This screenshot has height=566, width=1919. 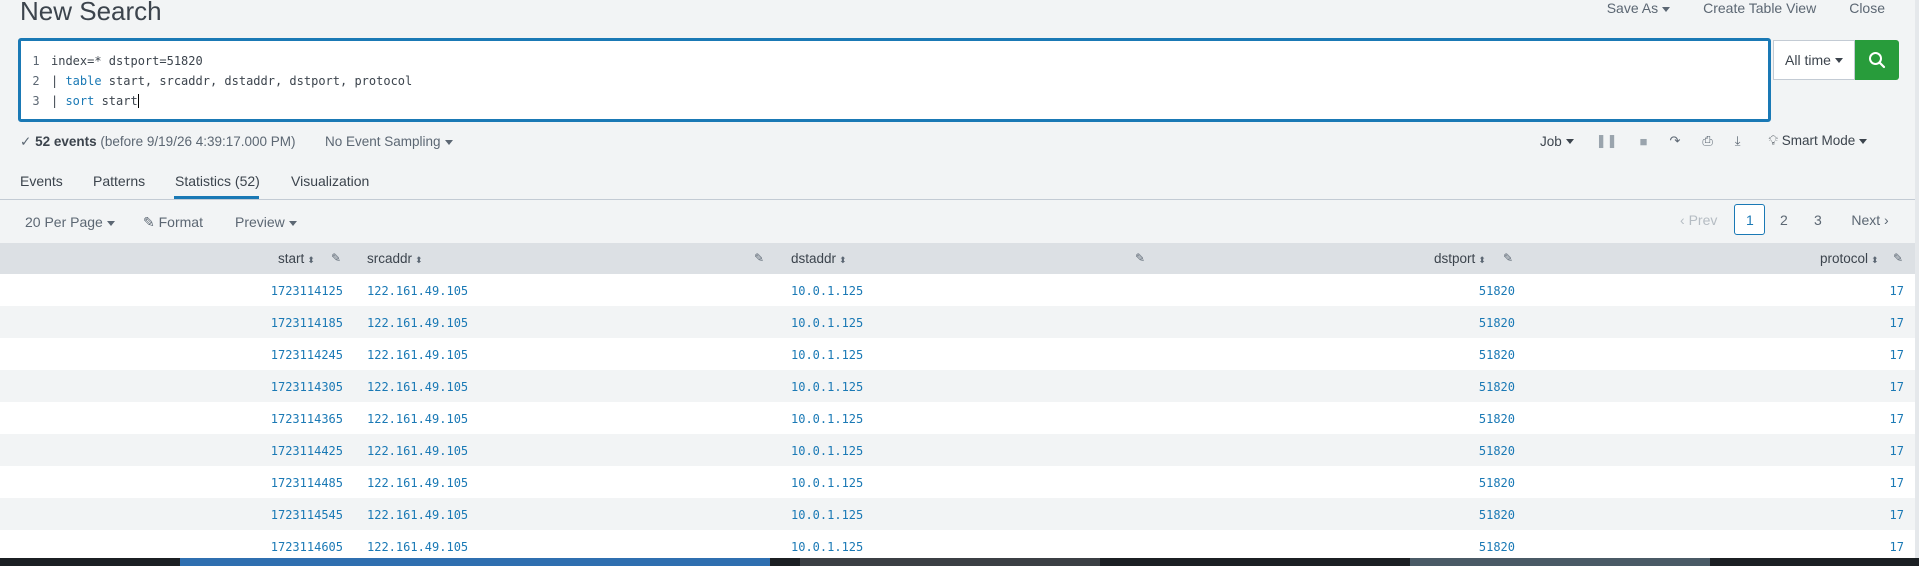 I want to click on taskbar, so click(x=959, y=562).